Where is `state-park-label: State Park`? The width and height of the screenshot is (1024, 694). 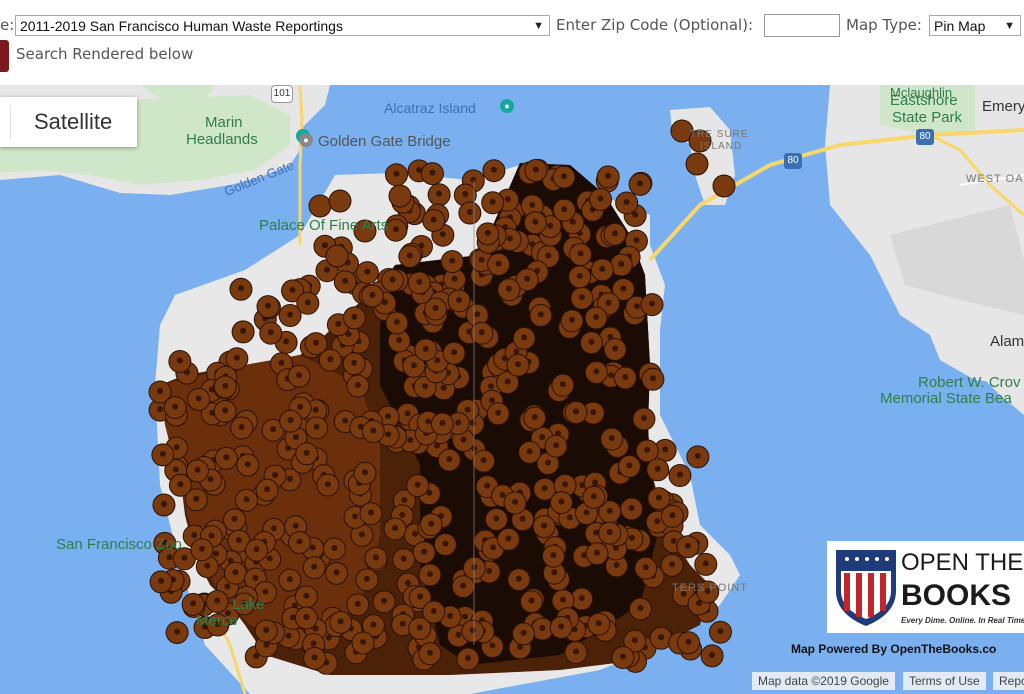 state-park-label: State Park is located at coordinates (927, 117).